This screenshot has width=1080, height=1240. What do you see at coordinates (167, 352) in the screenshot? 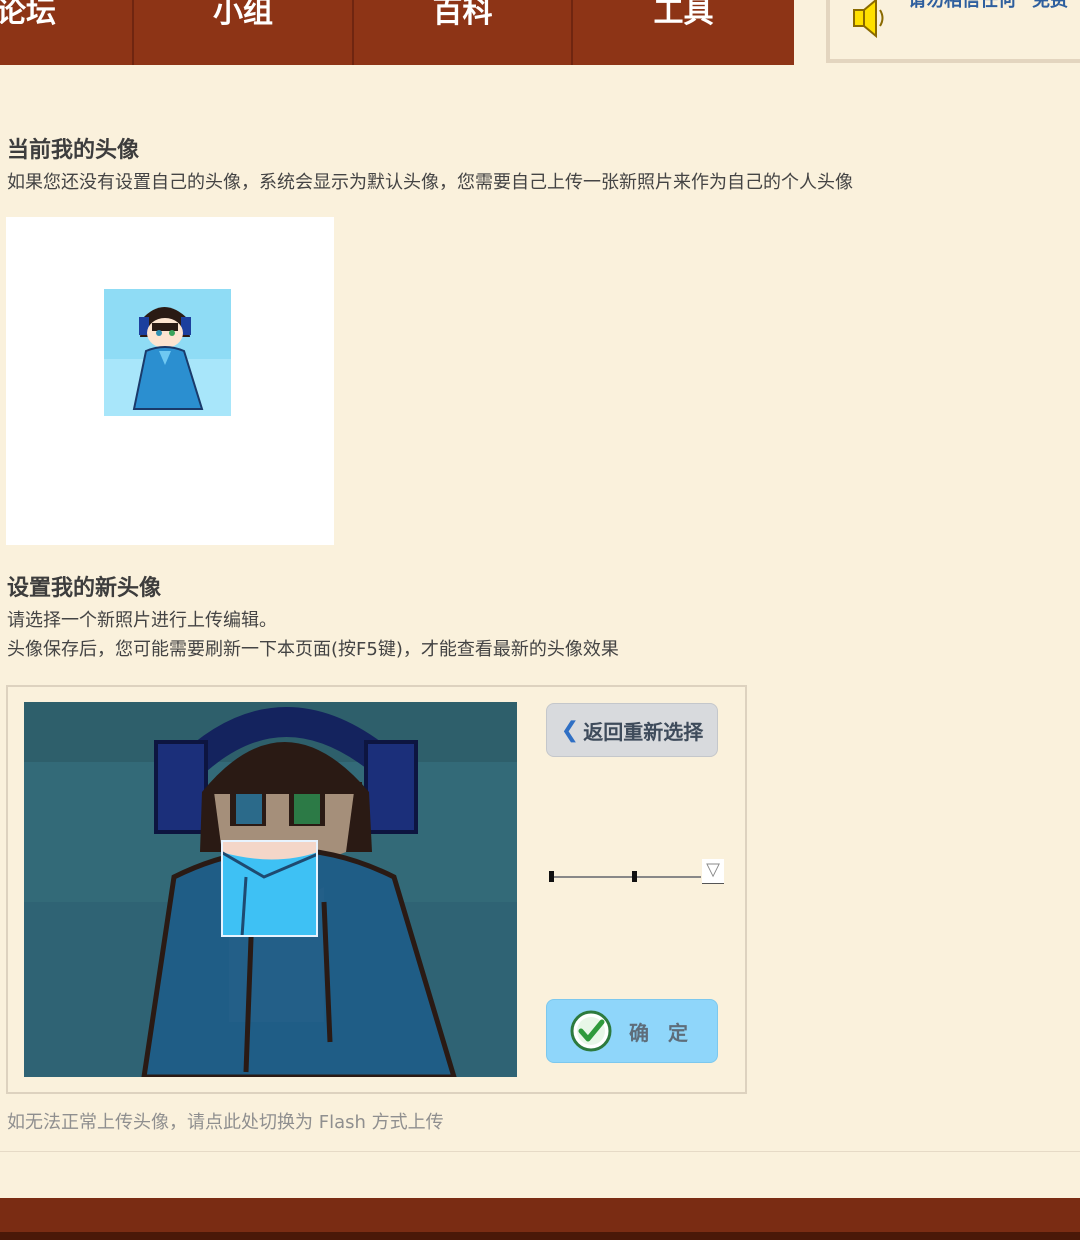
I see `current-avatar-image` at bounding box center [167, 352].